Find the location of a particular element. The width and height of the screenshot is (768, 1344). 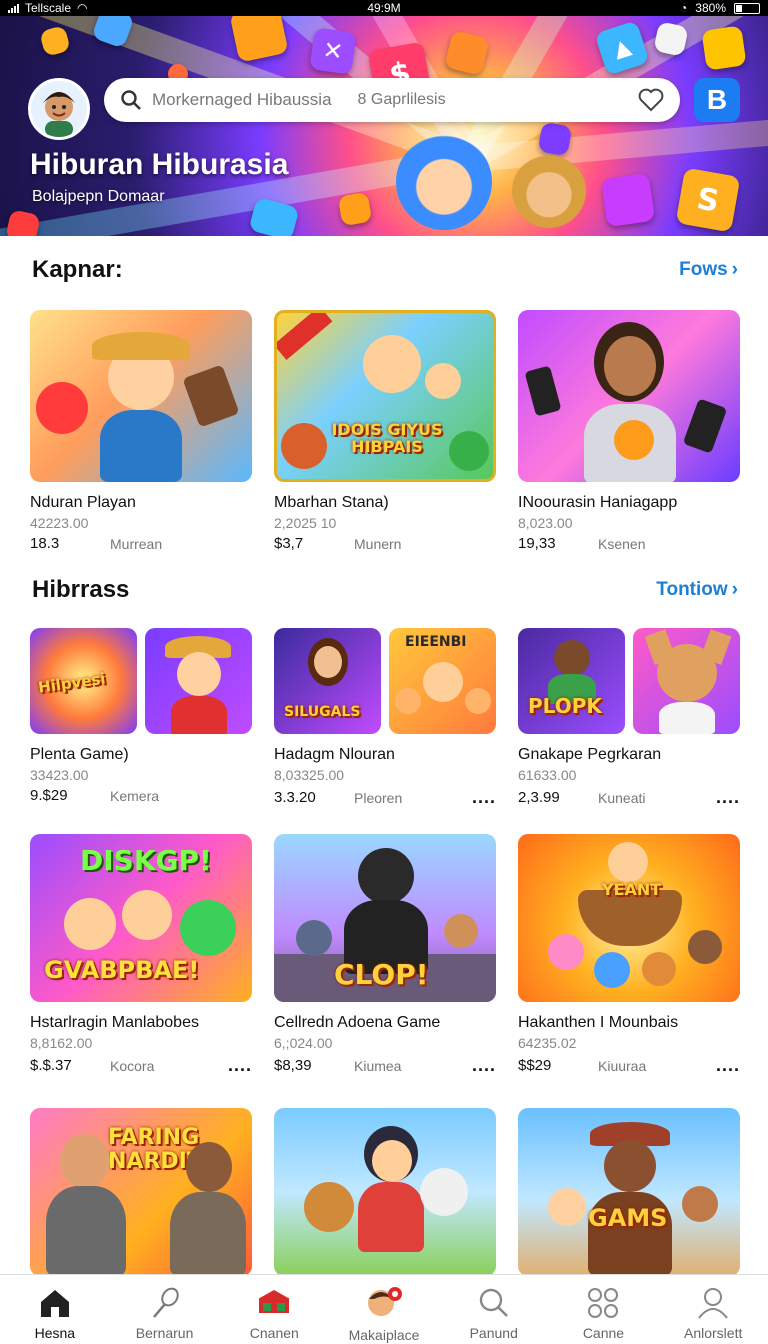

game-title: Cellredn Adoena Game is located at coordinates (357, 1022).